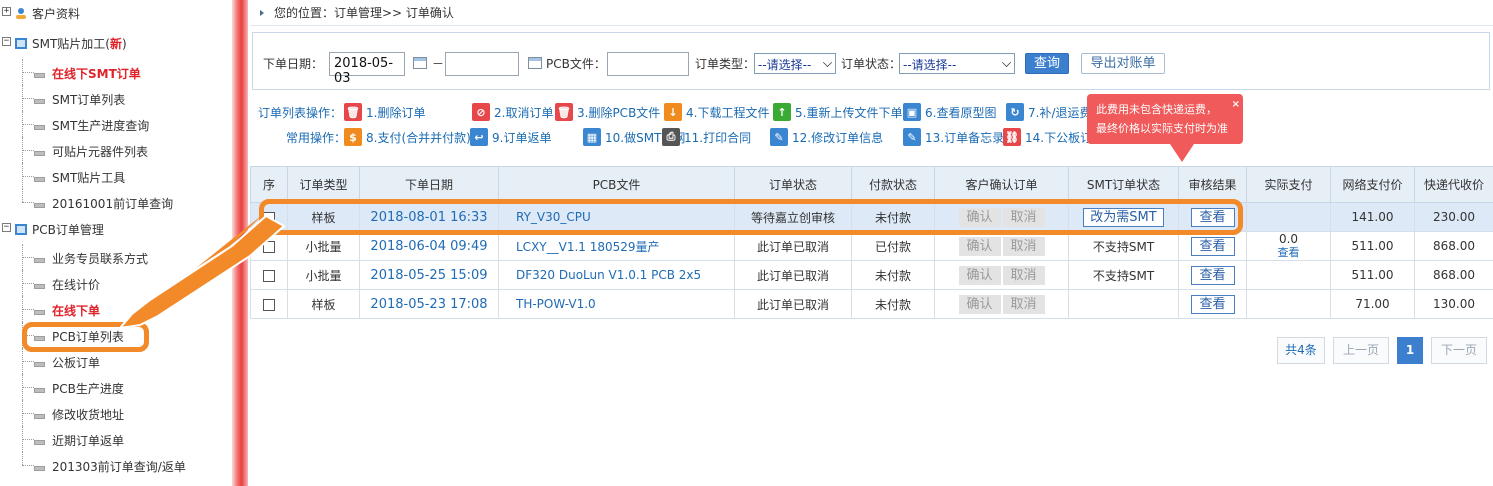 The height and width of the screenshot is (486, 1493). I want to click on tree-item: 业务专员联系方式, so click(116, 257).